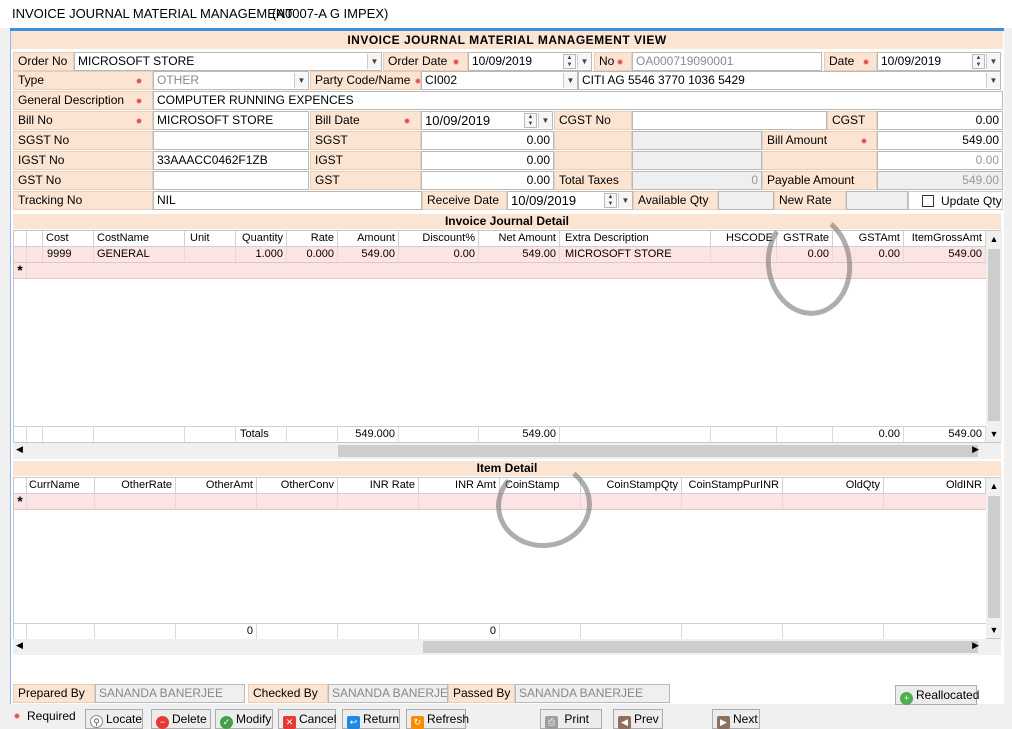 This screenshot has height=729, width=1012. Describe the element at coordinates (378, 485) in the screenshot. I see `col-inr-rate: INR Rate` at that location.